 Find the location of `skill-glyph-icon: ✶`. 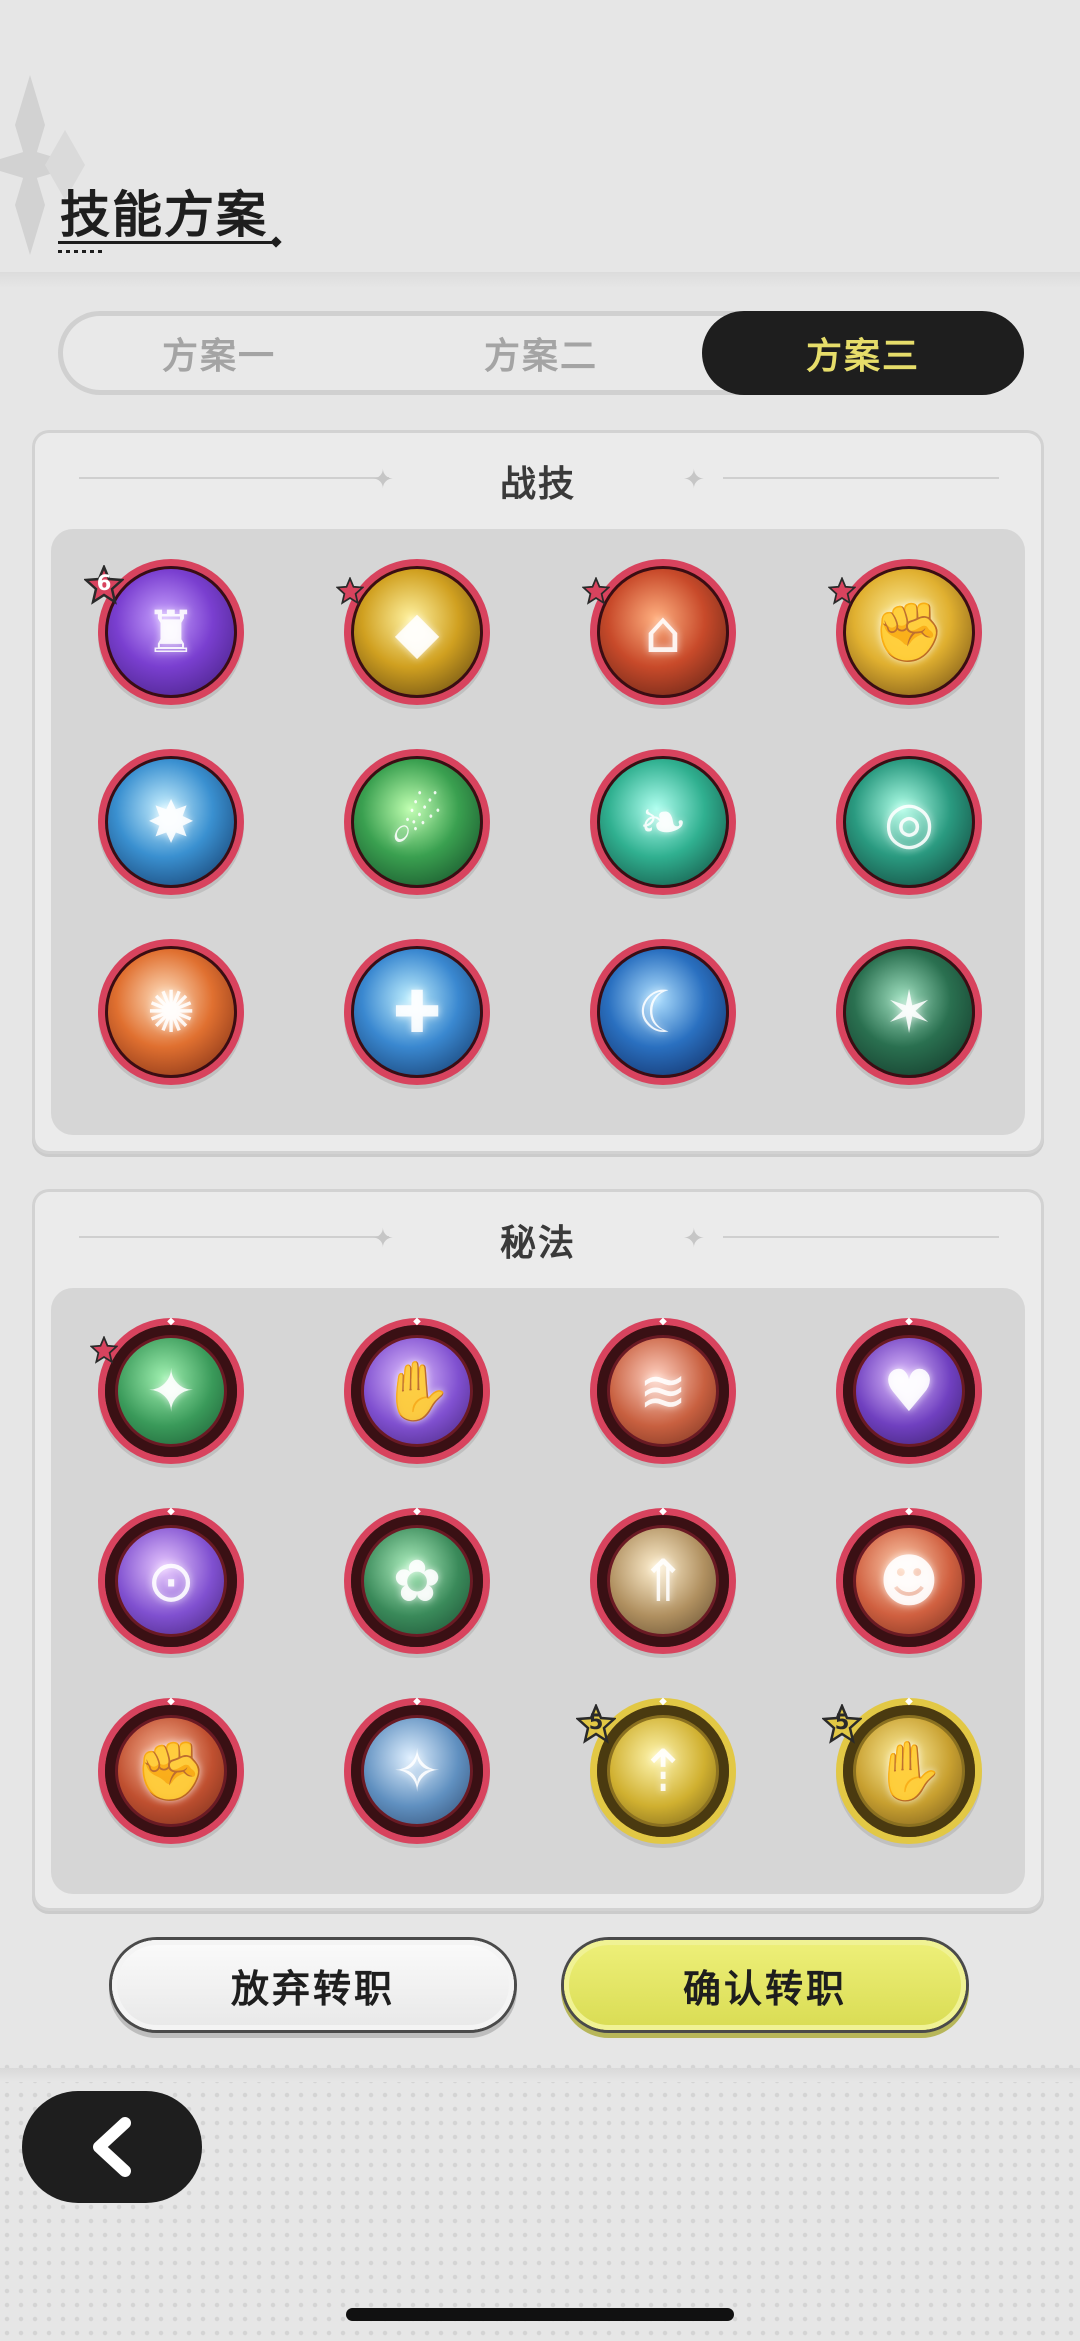

skill-glyph-icon: ✶ is located at coordinates (909, 1012).